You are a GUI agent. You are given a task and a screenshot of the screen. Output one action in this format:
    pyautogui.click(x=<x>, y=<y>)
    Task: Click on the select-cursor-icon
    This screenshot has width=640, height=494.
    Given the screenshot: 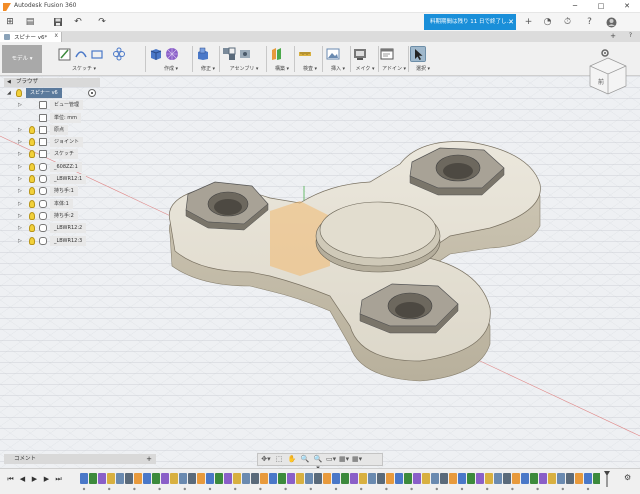 What is the action you would take?
    pyautogui.click(x=418, y=53)
    